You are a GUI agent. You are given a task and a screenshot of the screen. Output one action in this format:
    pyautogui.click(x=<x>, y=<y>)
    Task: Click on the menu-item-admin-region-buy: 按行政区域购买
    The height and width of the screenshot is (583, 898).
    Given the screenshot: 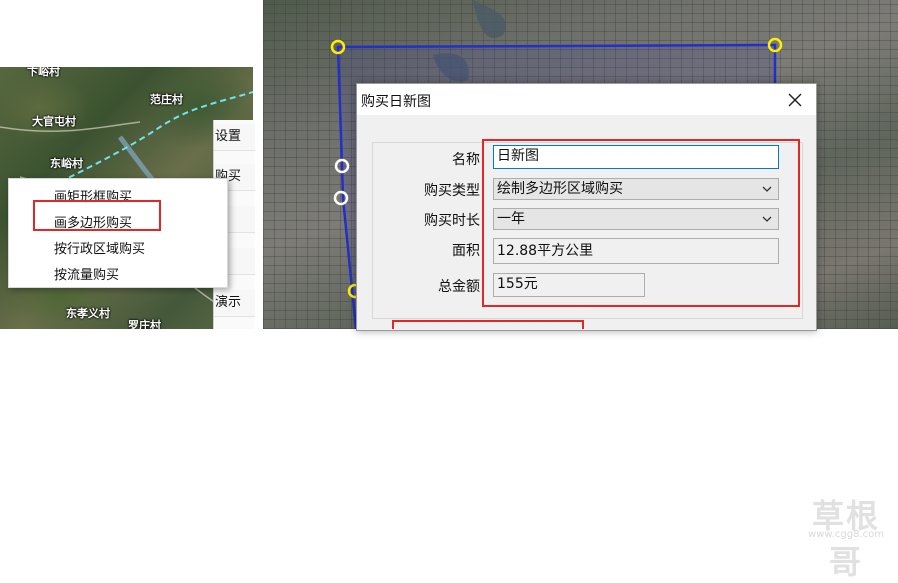 What is the action you would take?
    pyautogui.click(x=99, y=247)
    